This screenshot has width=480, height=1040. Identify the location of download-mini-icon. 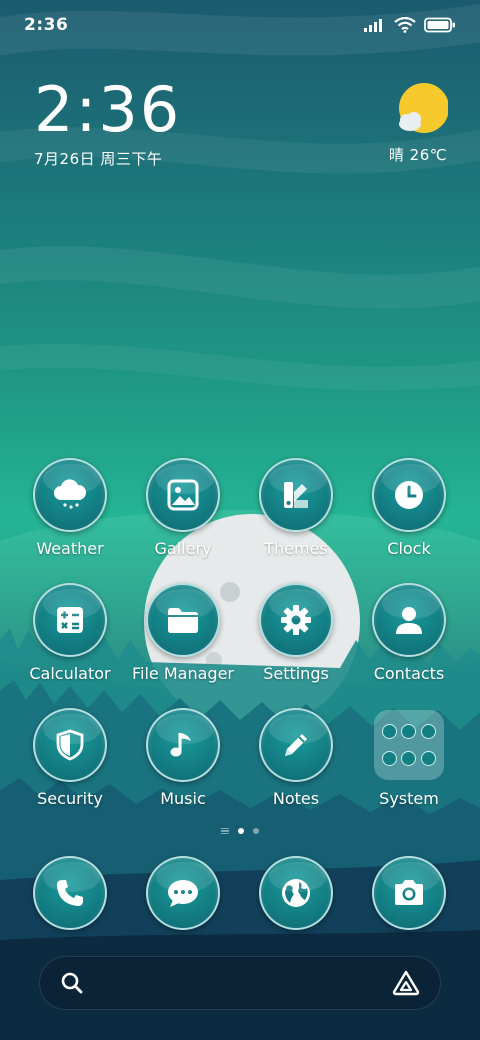
(428, 731).